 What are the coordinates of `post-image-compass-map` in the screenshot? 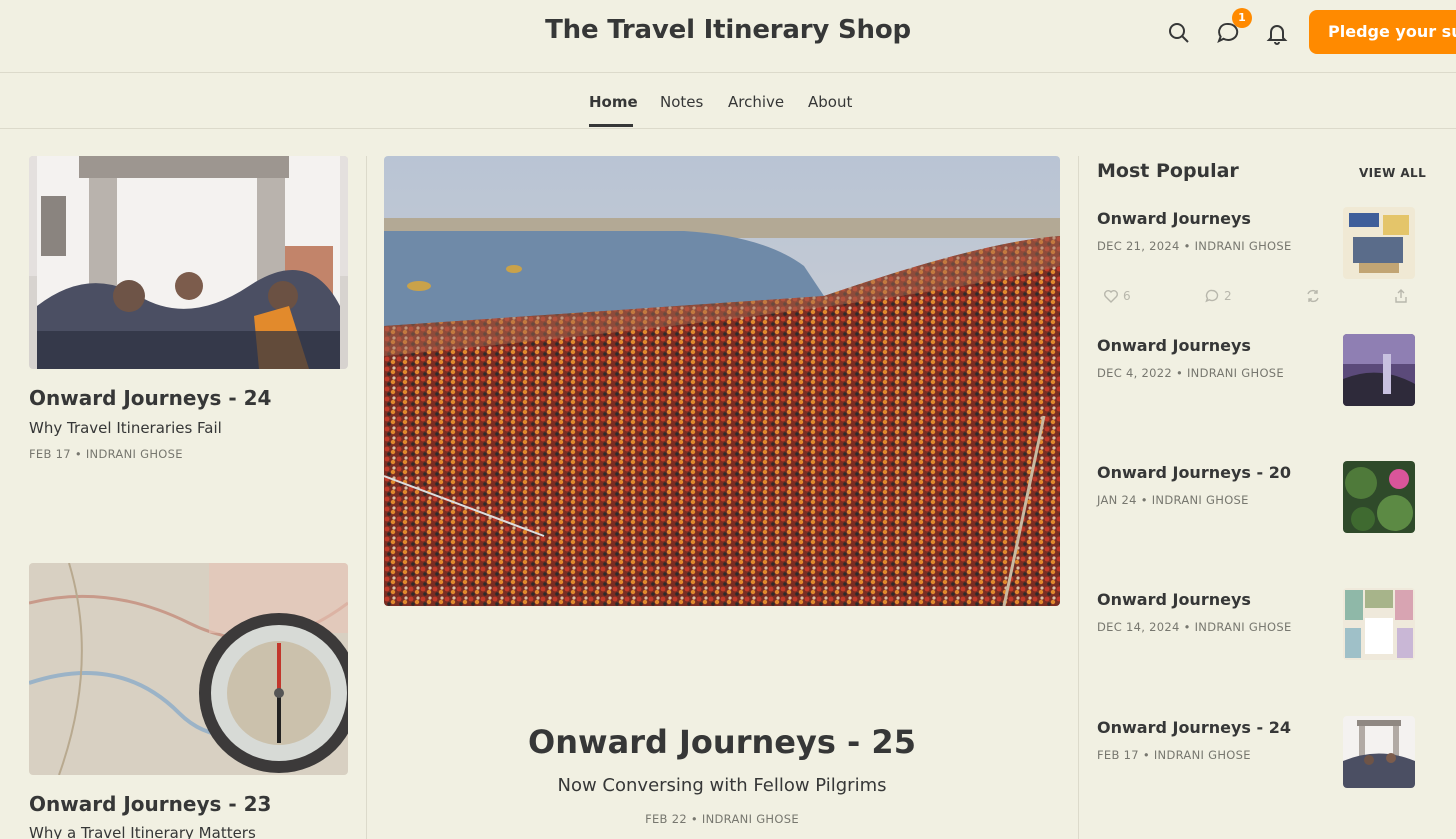 It's located at (188, 669).